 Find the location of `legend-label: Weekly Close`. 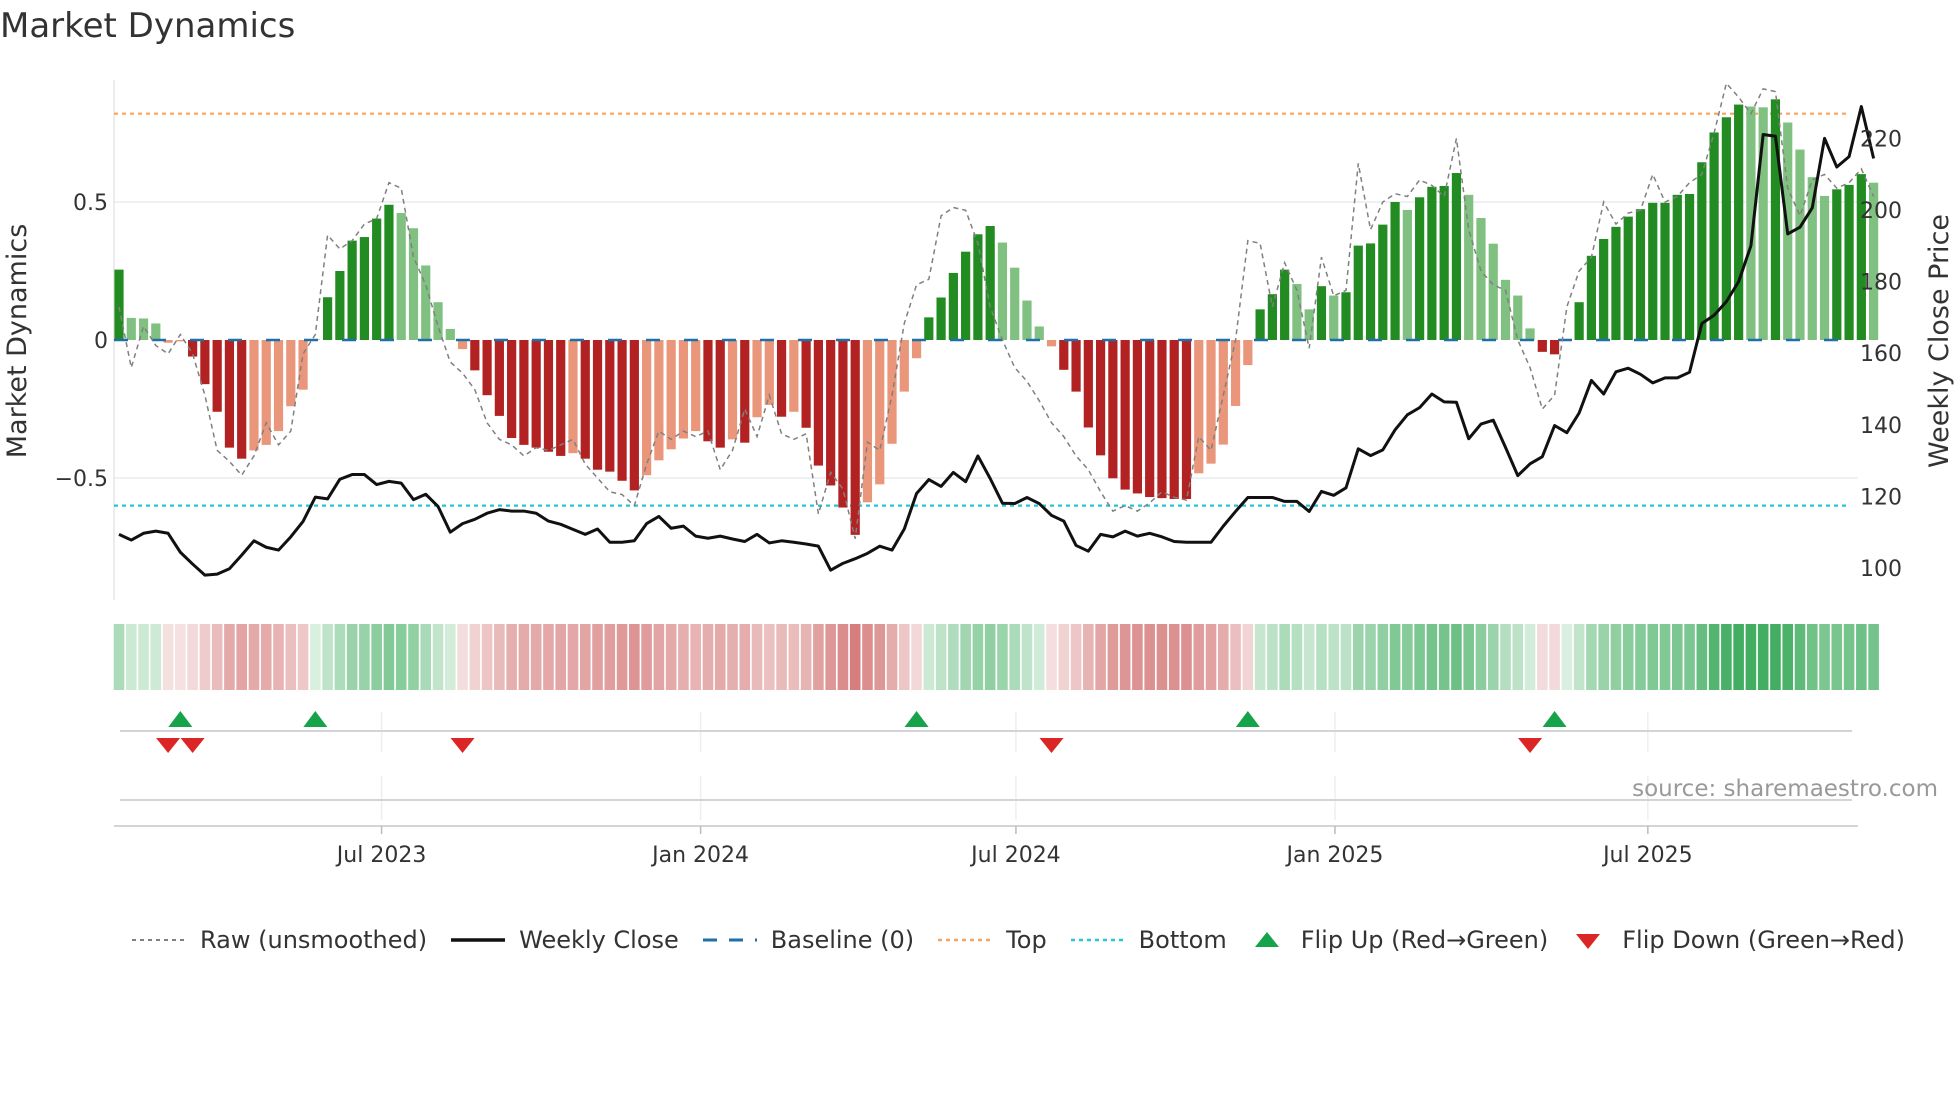

legend-label: Weekly Close is located at coordinates (599, 940).